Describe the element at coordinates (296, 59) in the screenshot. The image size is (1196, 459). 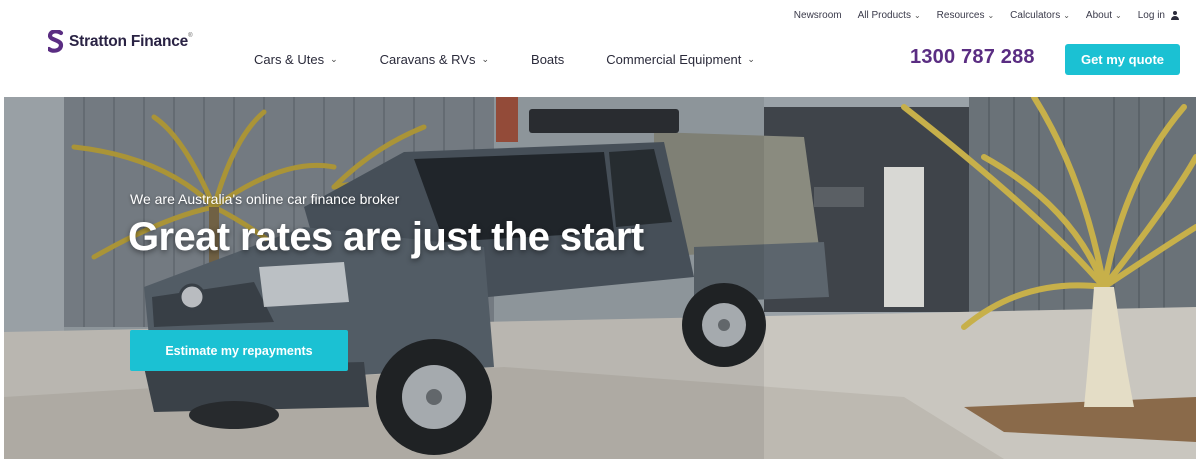
I see `nav-cars-utes: Cars & Utes ⌄` at that location.